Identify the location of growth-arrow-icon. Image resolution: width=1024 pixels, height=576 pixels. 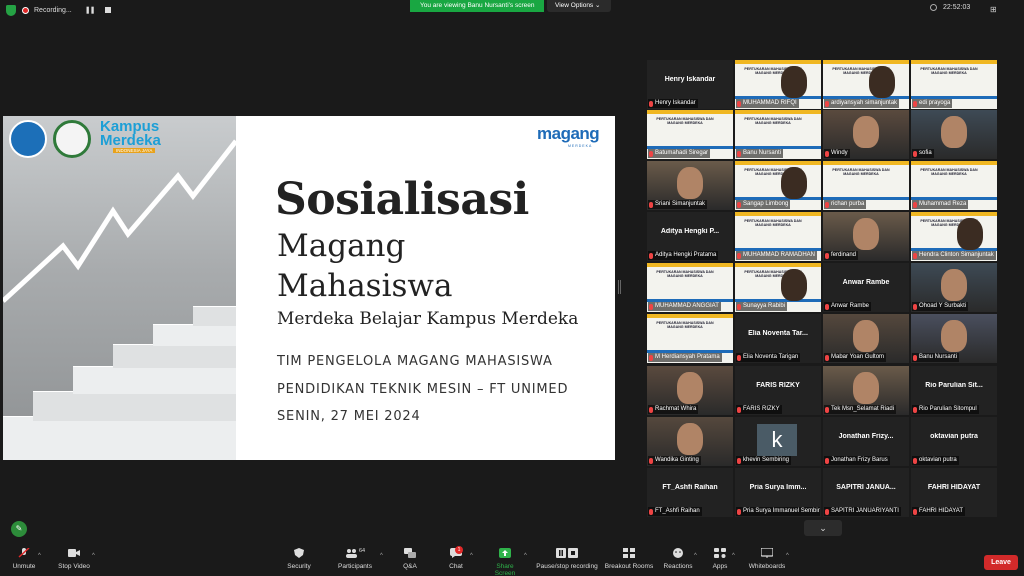
(119, 221).